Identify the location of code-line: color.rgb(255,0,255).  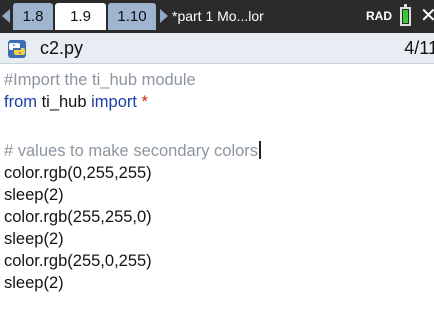
(78, 261).